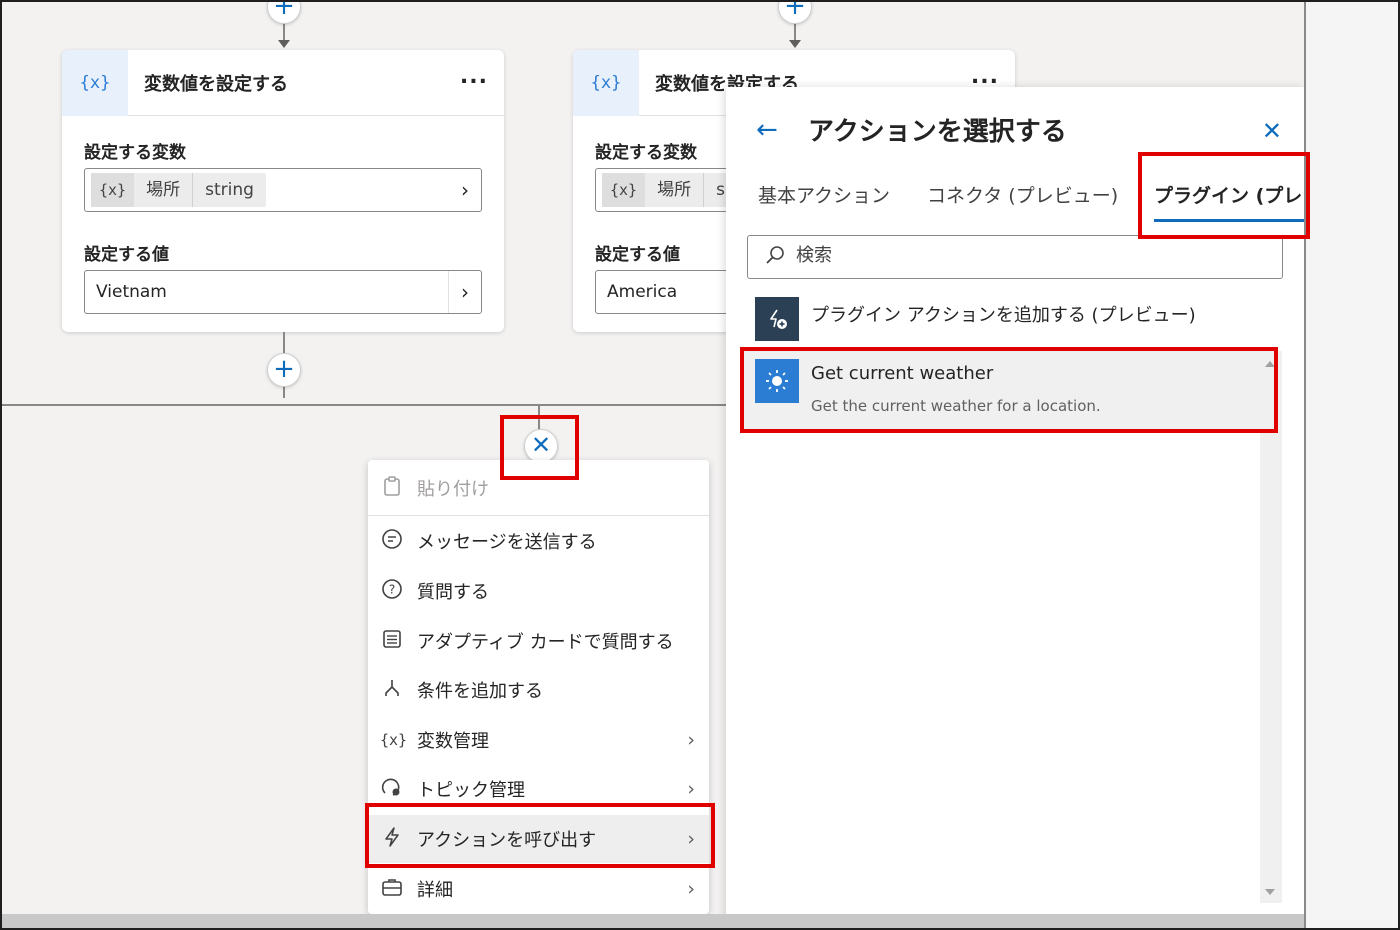  I want to click on menu-item-ask-question: ? 質問する, so click(538, 591).